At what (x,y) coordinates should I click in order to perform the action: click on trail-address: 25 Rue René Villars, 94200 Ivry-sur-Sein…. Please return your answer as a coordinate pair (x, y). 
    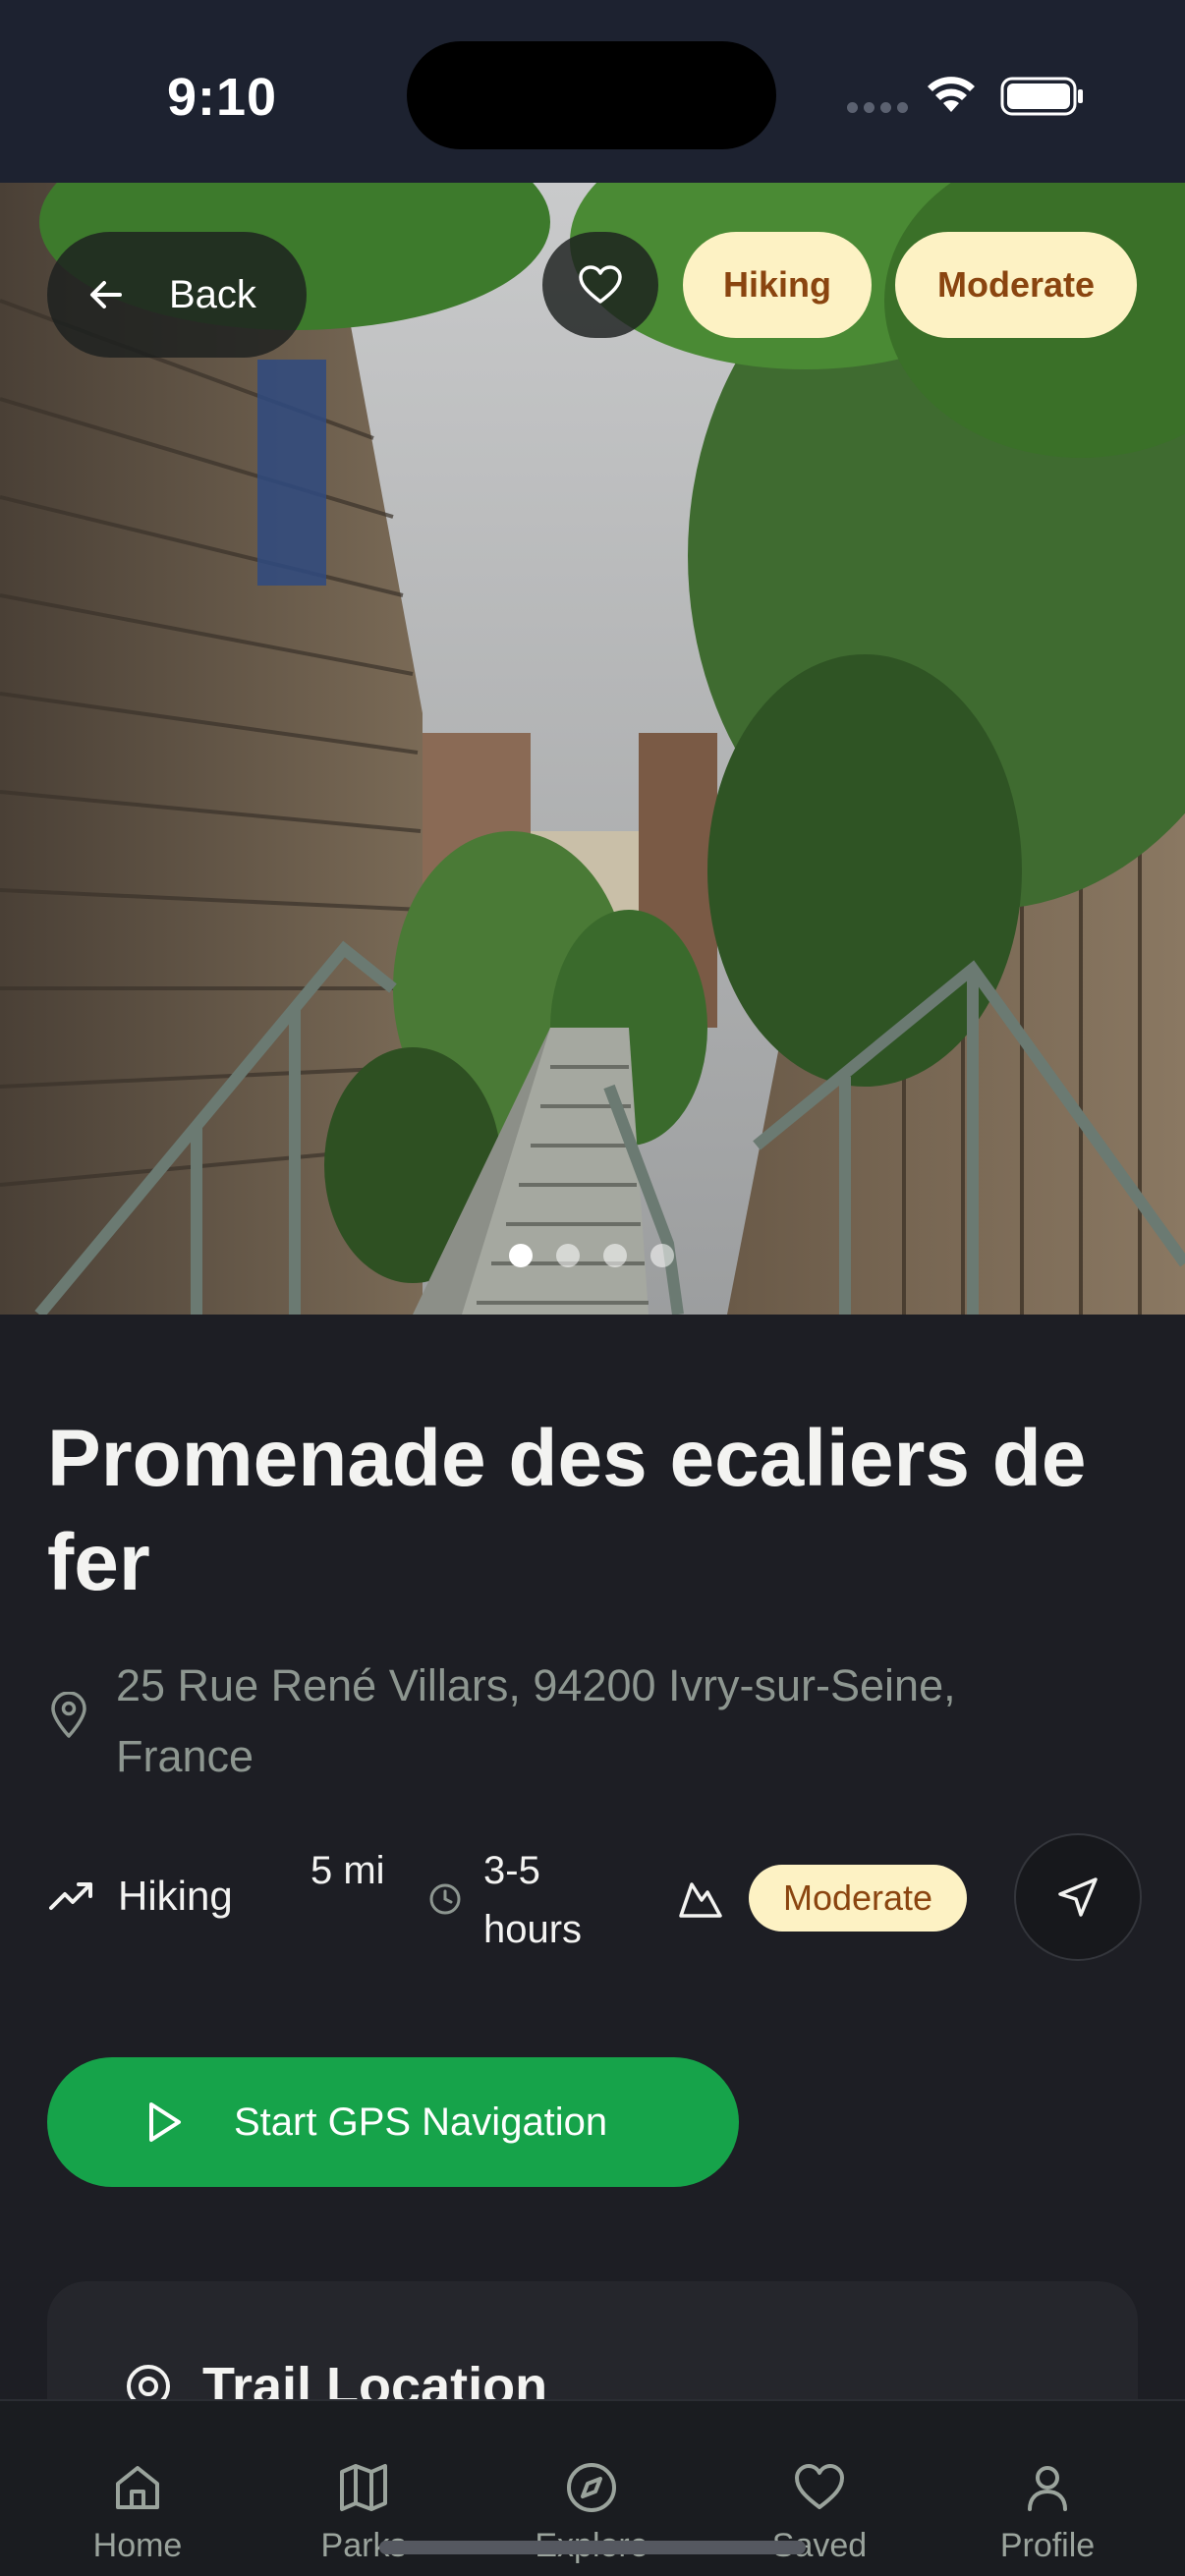
    Looking at the image, I should click on (536, 1720).